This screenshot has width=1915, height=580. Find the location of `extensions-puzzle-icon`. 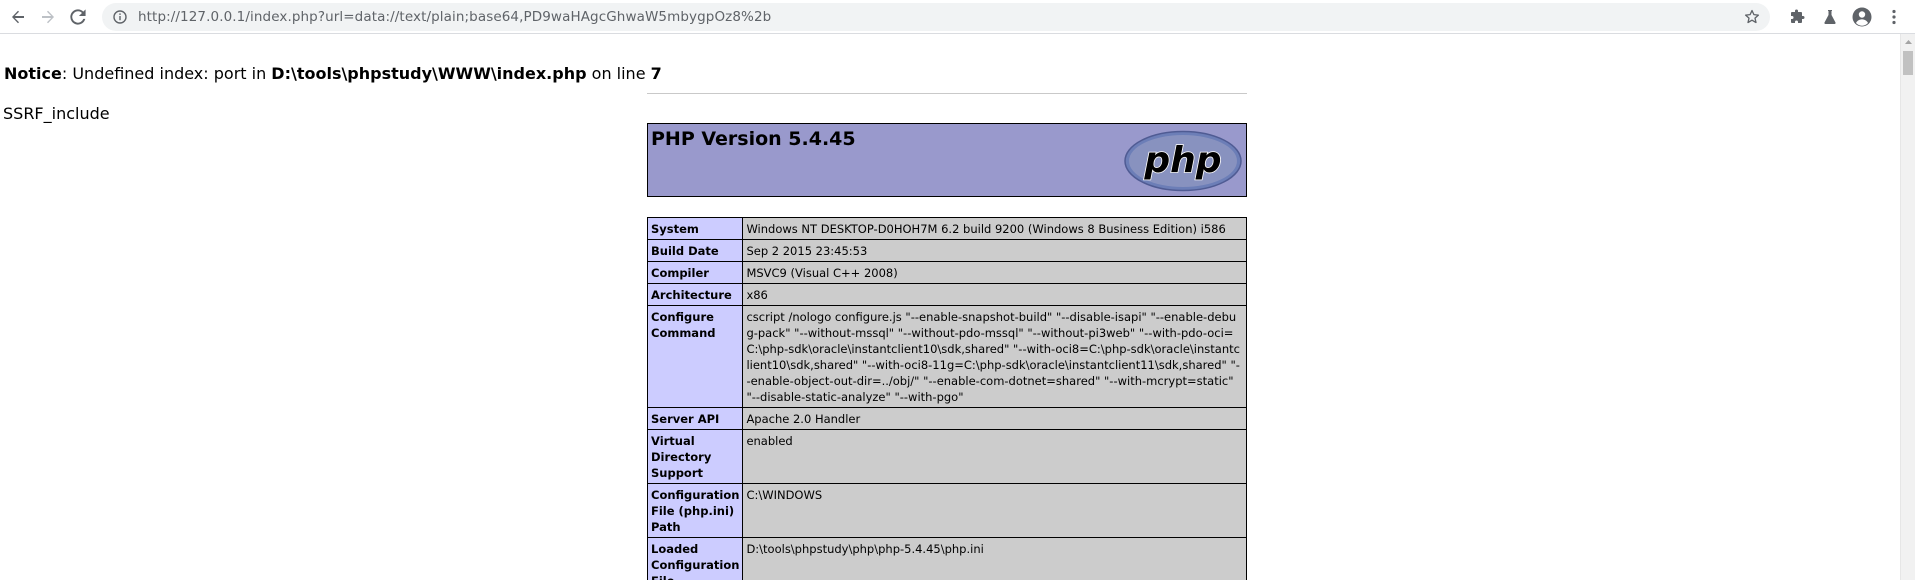

extensions-puzzle-icon is located at coordinates (1798, 17).